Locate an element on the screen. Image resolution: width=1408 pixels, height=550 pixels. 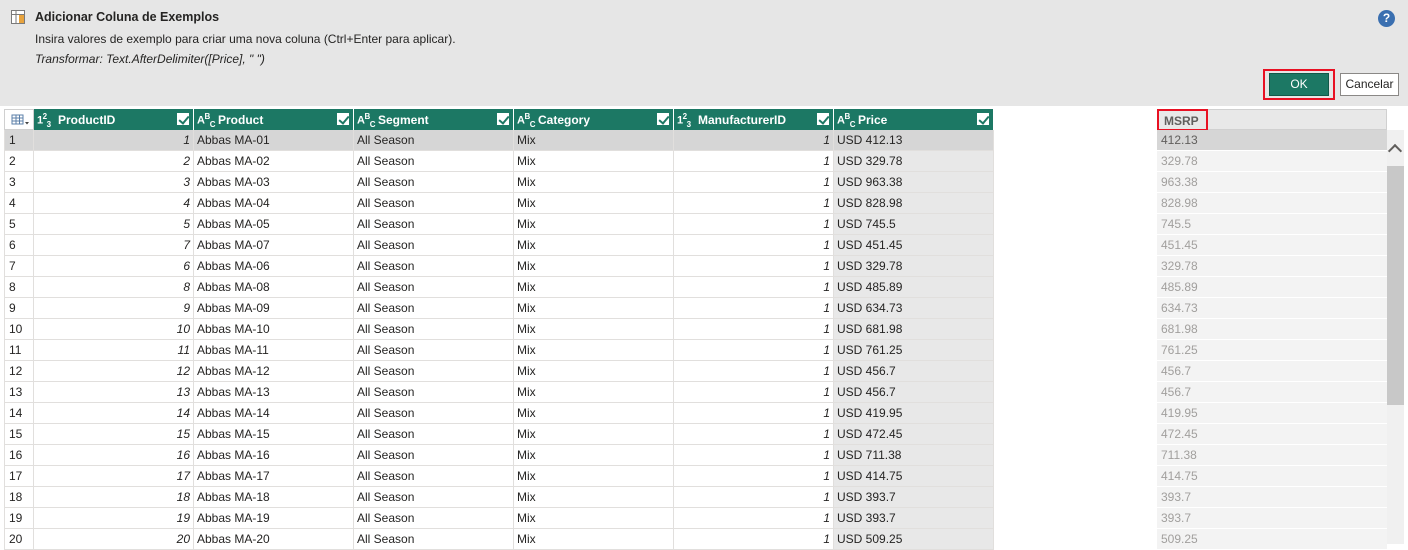
cell-product: Abbas MA-02 is located at coordinates (274, 161).